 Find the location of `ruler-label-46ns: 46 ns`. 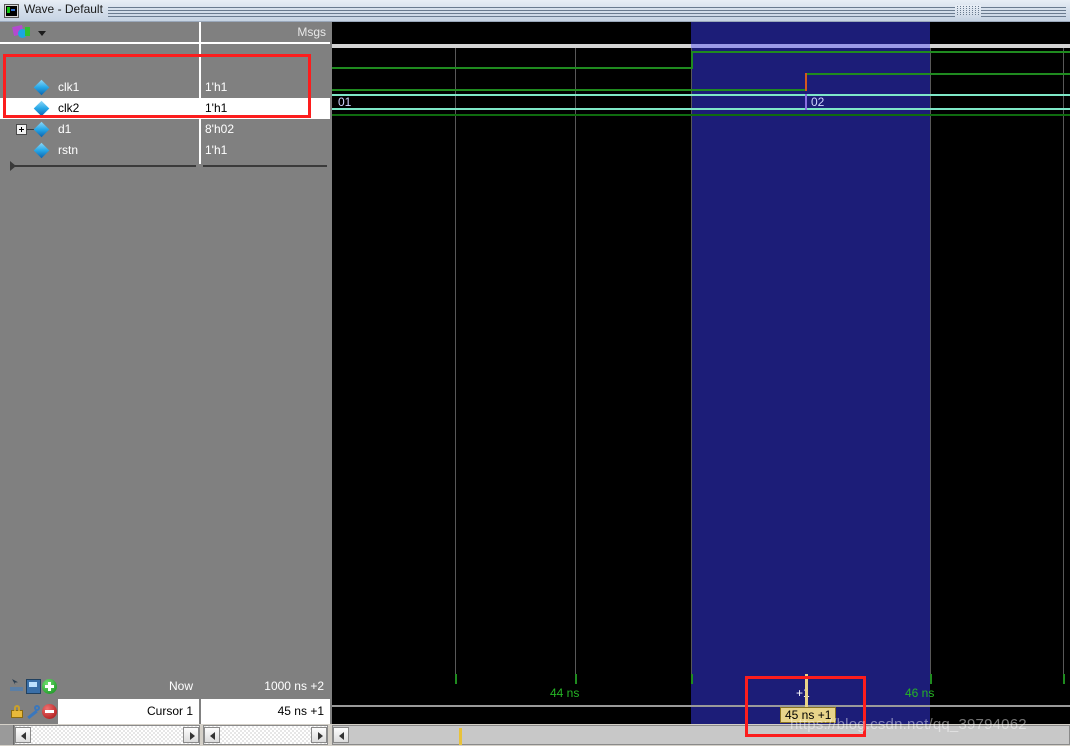

ruler-label-46ns: 46 ns is located at coordinates (920, 693).